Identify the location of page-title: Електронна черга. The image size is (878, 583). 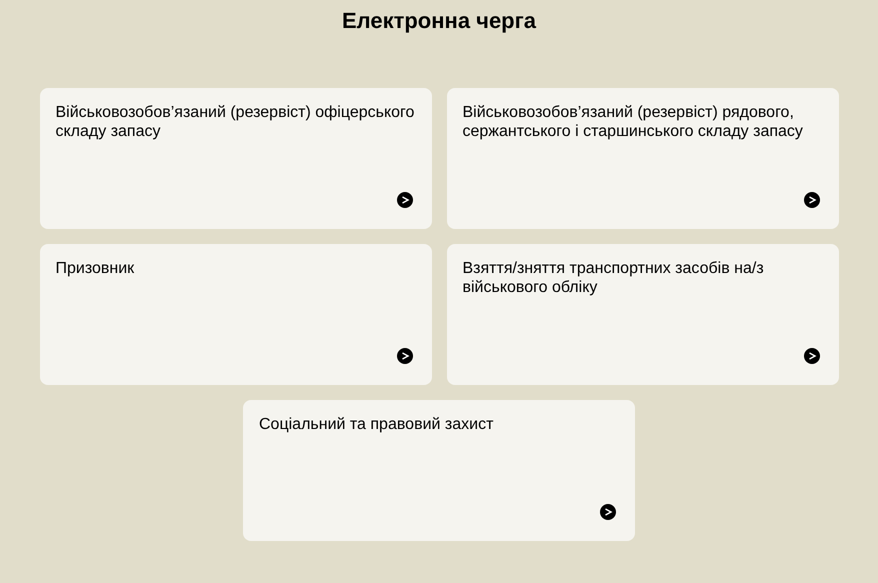
(439, 21).